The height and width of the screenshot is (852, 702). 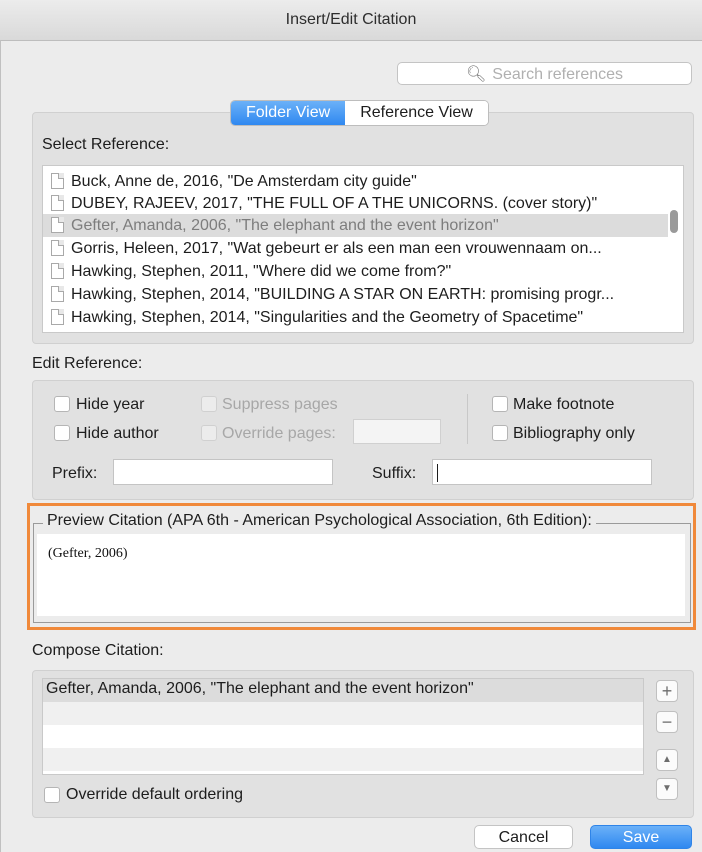 I want to click on select-reference-label: Select Reference:, so click(x=106, y=144).